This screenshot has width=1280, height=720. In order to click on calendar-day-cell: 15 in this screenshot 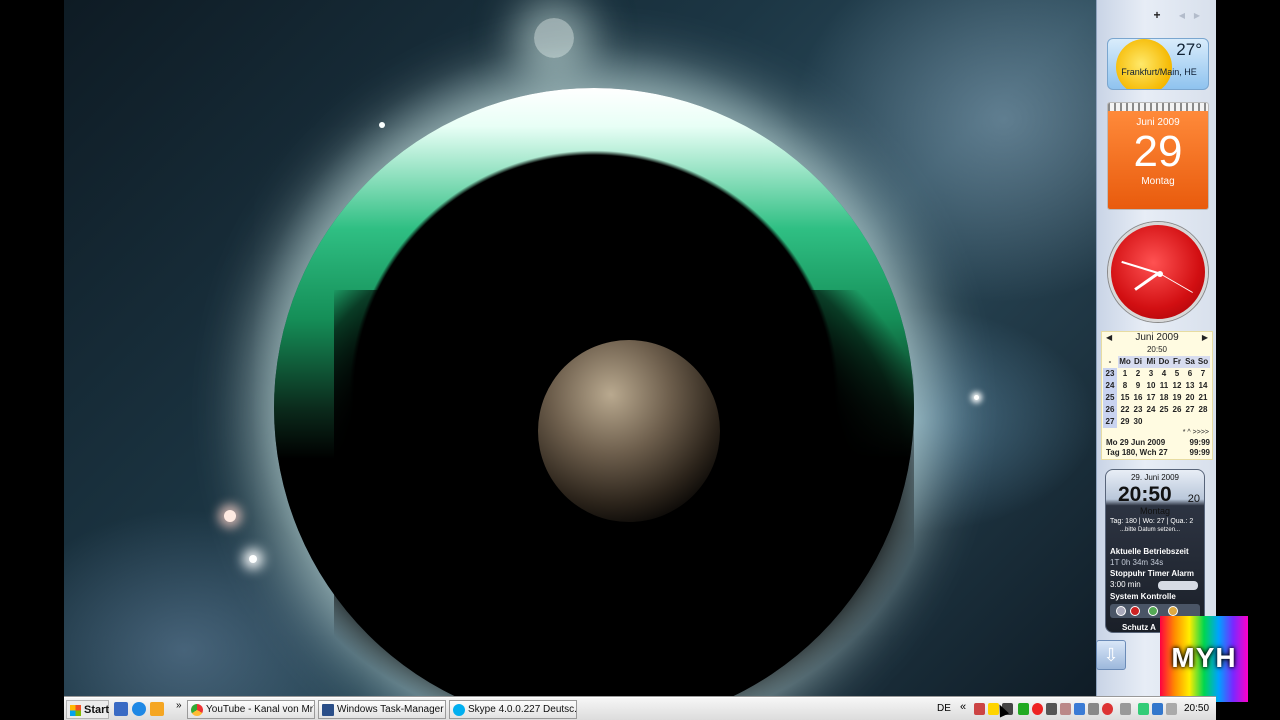, I will do `click(1125, 398)`.